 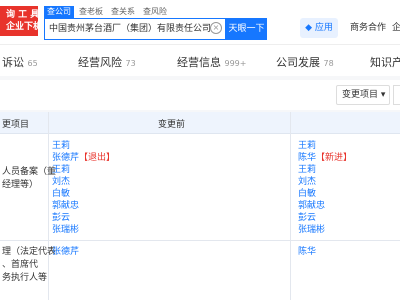 I want to click on search-input: 中国贵州茅台酒厂（集团）有限责任公司, so click(x=135, y=29).